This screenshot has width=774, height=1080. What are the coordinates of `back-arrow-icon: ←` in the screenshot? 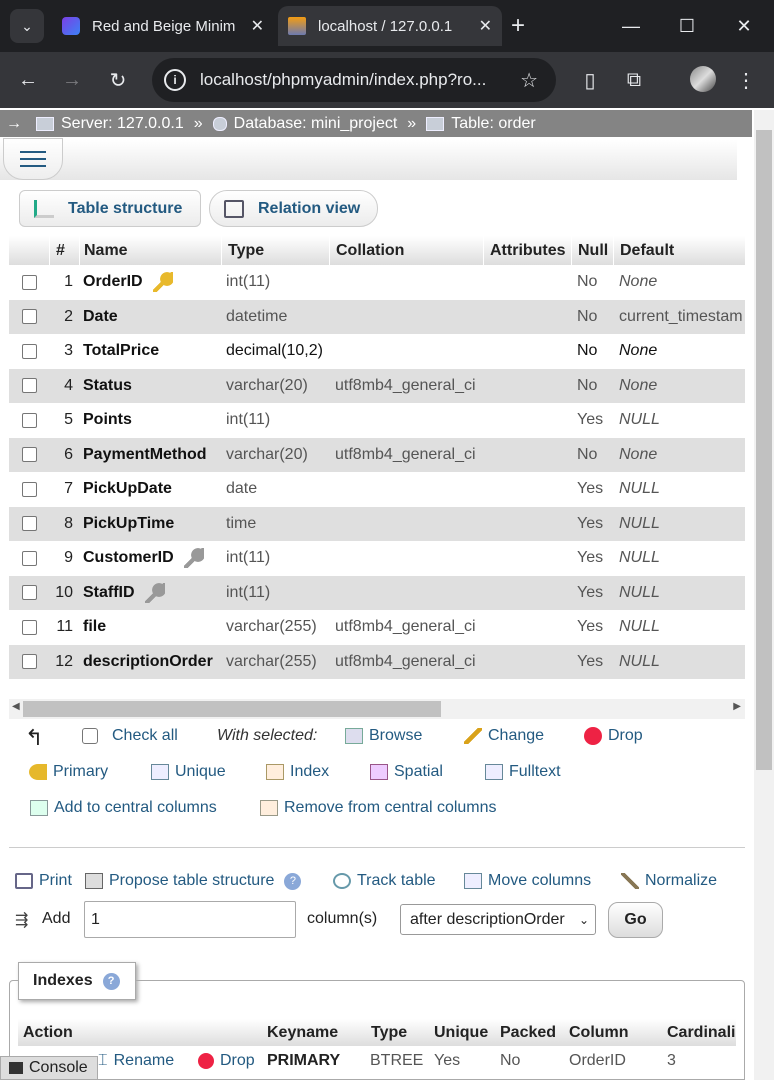 It's located at (28, 80).